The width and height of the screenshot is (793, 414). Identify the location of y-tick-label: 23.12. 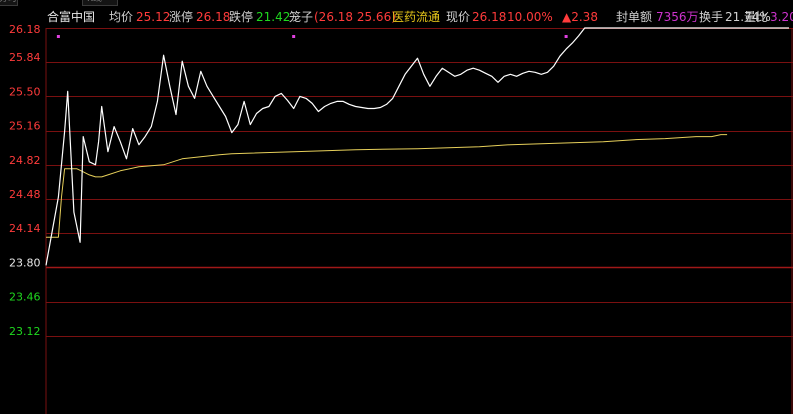
(25, 331).